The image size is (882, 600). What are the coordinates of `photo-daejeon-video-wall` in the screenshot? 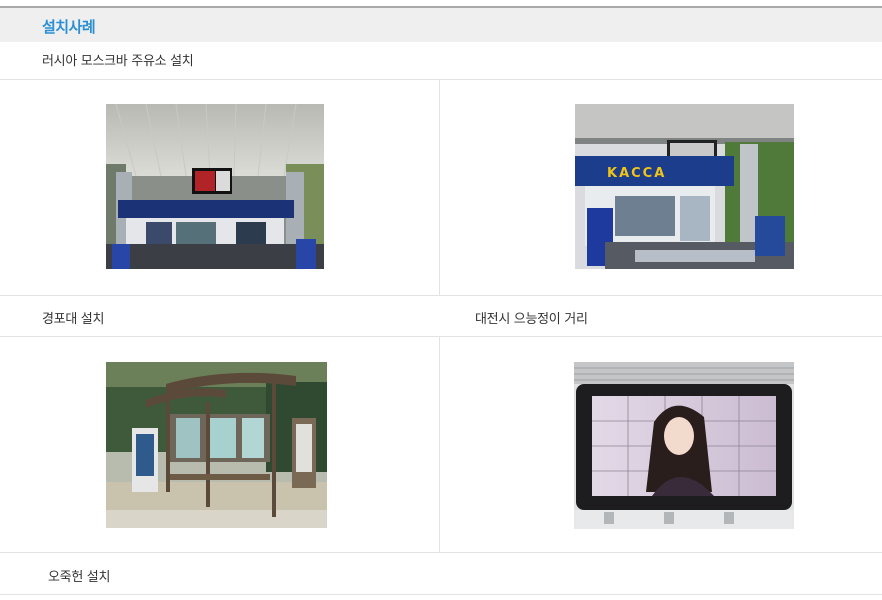 It's located at (684, 445).